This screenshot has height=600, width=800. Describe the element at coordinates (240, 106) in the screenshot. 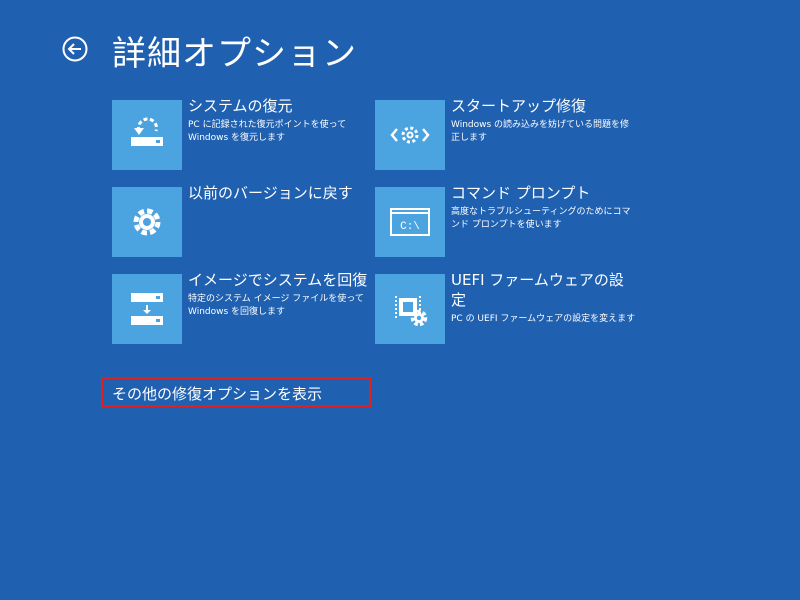

I see `option-title: システムの復元` at that location.